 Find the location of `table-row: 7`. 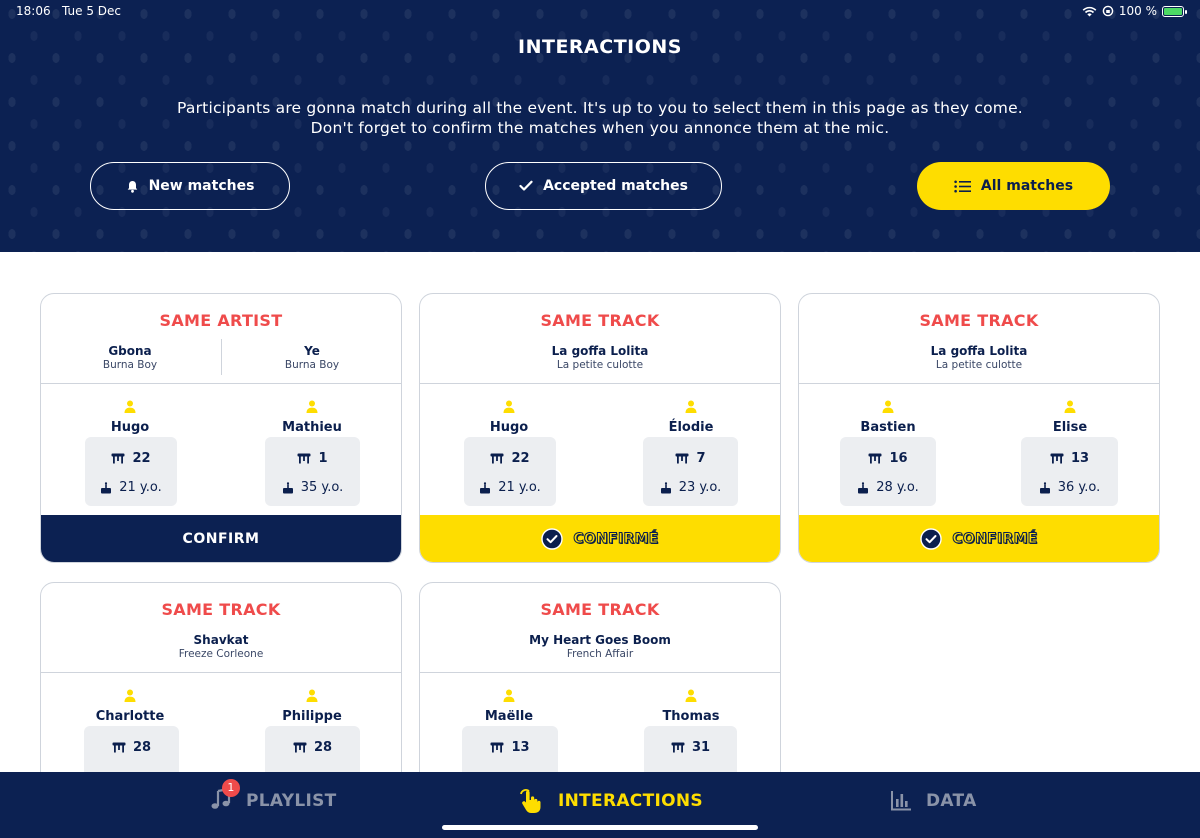

table-row: 7 is located at coordinates (690, 458).